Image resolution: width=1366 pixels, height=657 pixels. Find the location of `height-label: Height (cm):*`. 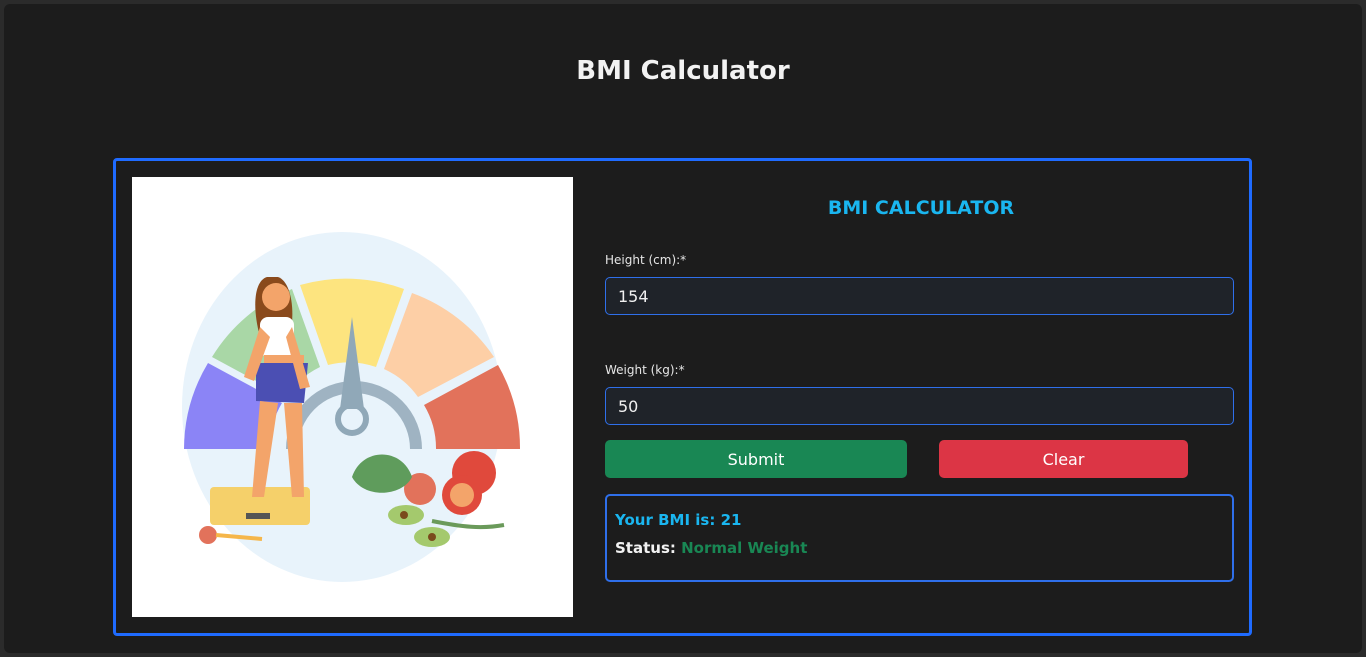

height-label: Height (cm):* is located at coordinates (646, 260).